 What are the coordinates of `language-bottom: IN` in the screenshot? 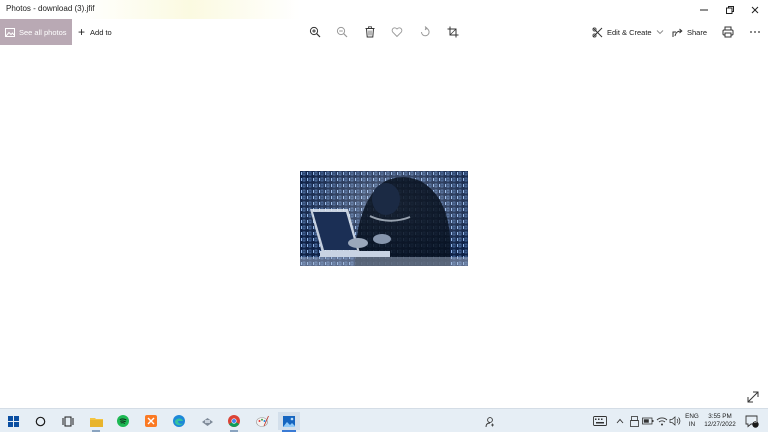 It's located at (692, 424).